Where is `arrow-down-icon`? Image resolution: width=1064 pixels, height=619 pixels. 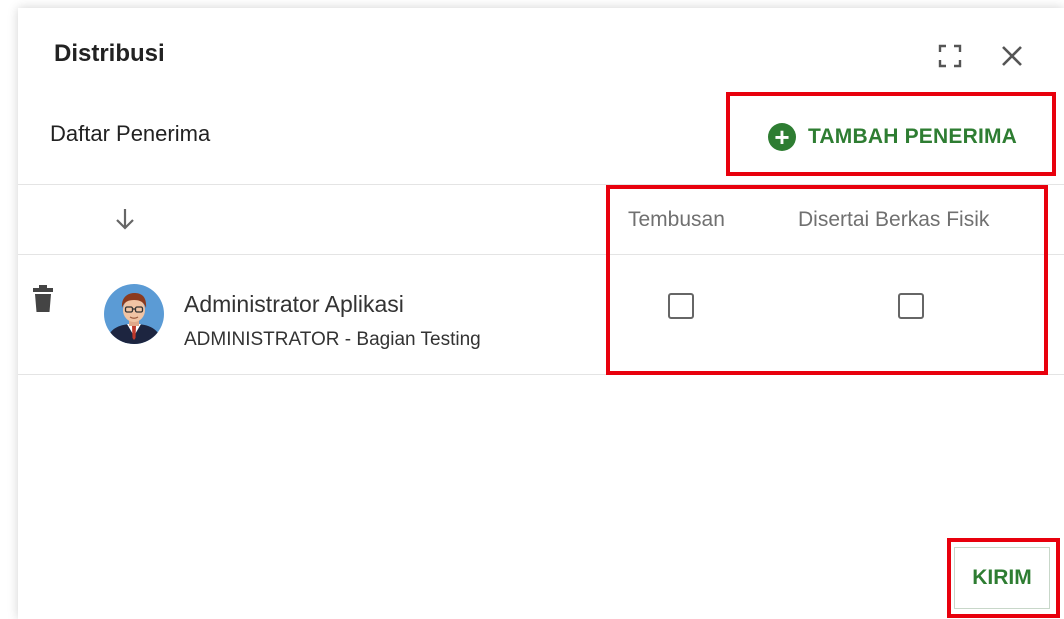 arrow-down-icon is located at coordinates (125, 219).